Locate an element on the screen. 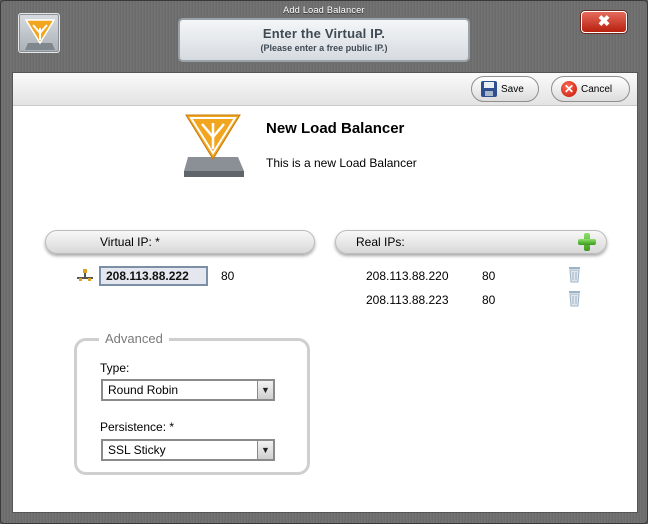  real-ips-header: Real IPs: is located at coordinates (471, 242).